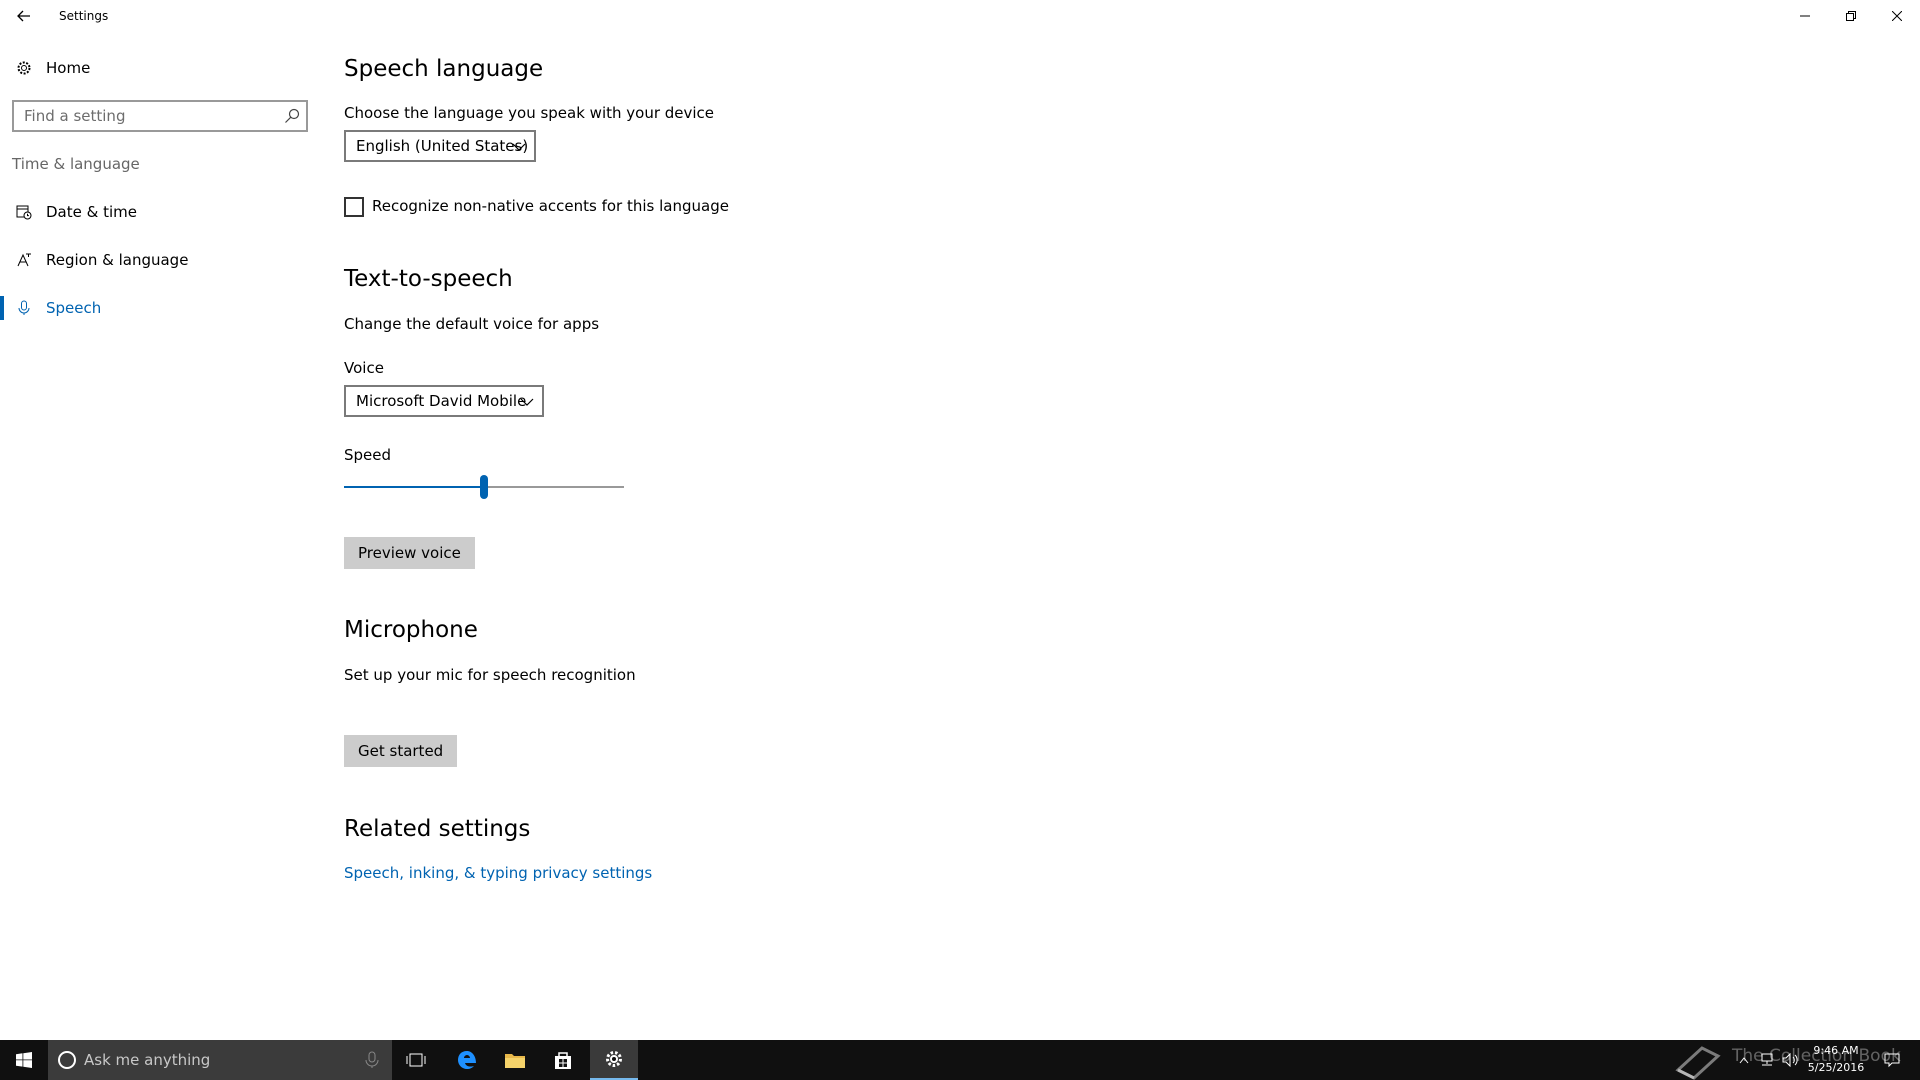 The height and width of the screenshot is (1080, 1920). I want to click on volume-button, so click(1791, 1060).